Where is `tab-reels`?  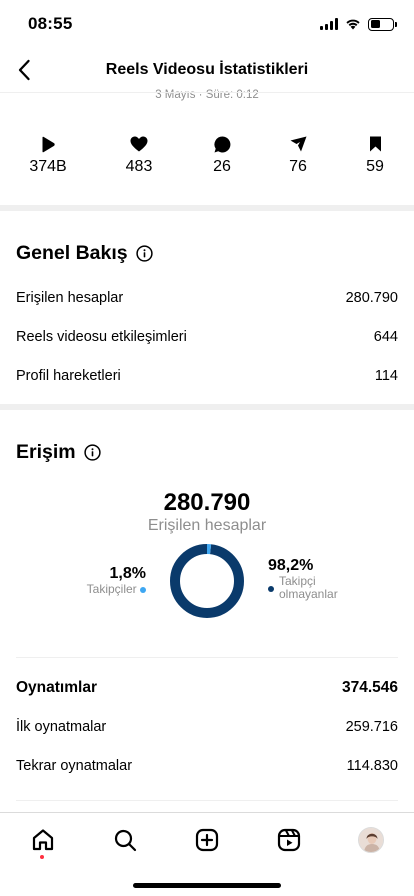 tab-reels is located at coordinates (289, 840).